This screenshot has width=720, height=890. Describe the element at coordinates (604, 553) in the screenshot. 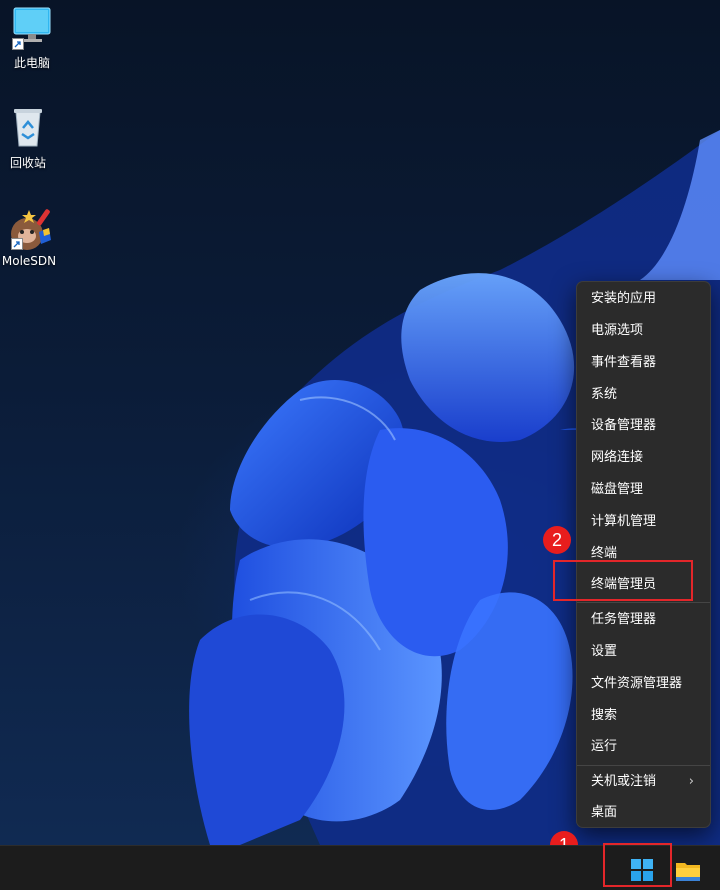

I see `menu-item-label: 终端` at that location.